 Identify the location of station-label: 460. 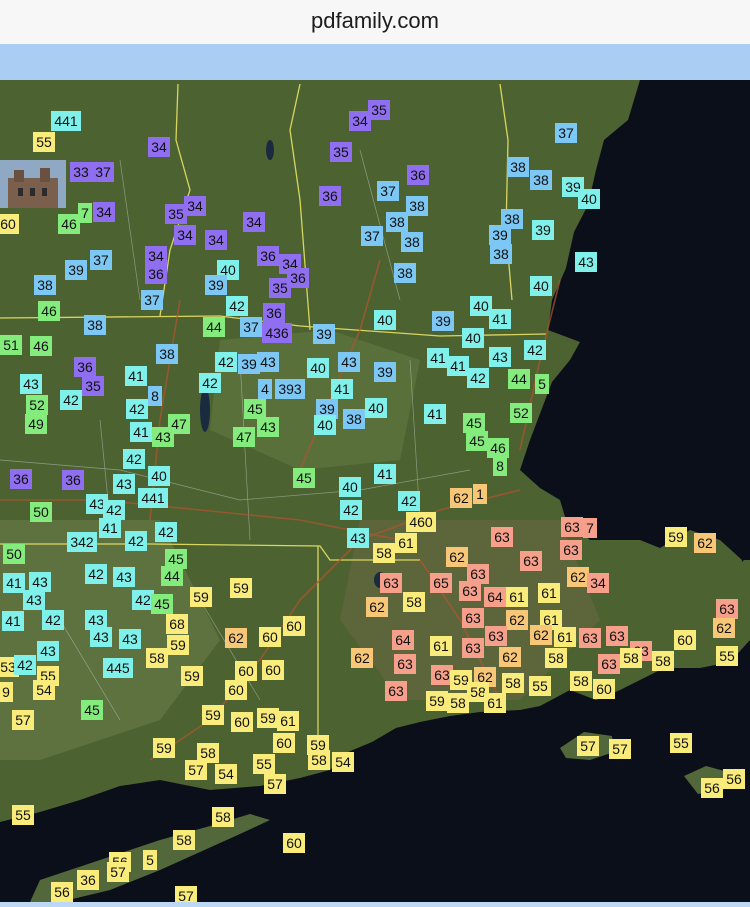
(421, 522).